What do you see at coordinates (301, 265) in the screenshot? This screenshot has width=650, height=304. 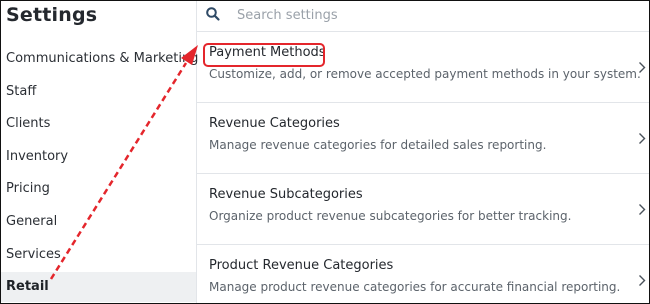 I see `settings-row-title: Product Revenue Categories` at bounding box center [301, 265].